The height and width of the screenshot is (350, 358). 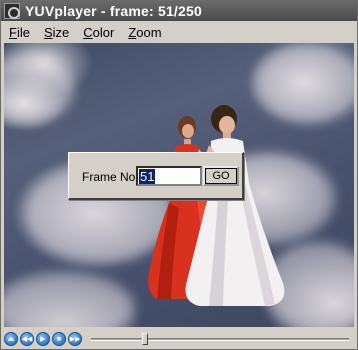 What do you see at coordinates (11, 339) in the screenshot?
I see `eject-icon: ⏏` at bounding box center [11, 339].